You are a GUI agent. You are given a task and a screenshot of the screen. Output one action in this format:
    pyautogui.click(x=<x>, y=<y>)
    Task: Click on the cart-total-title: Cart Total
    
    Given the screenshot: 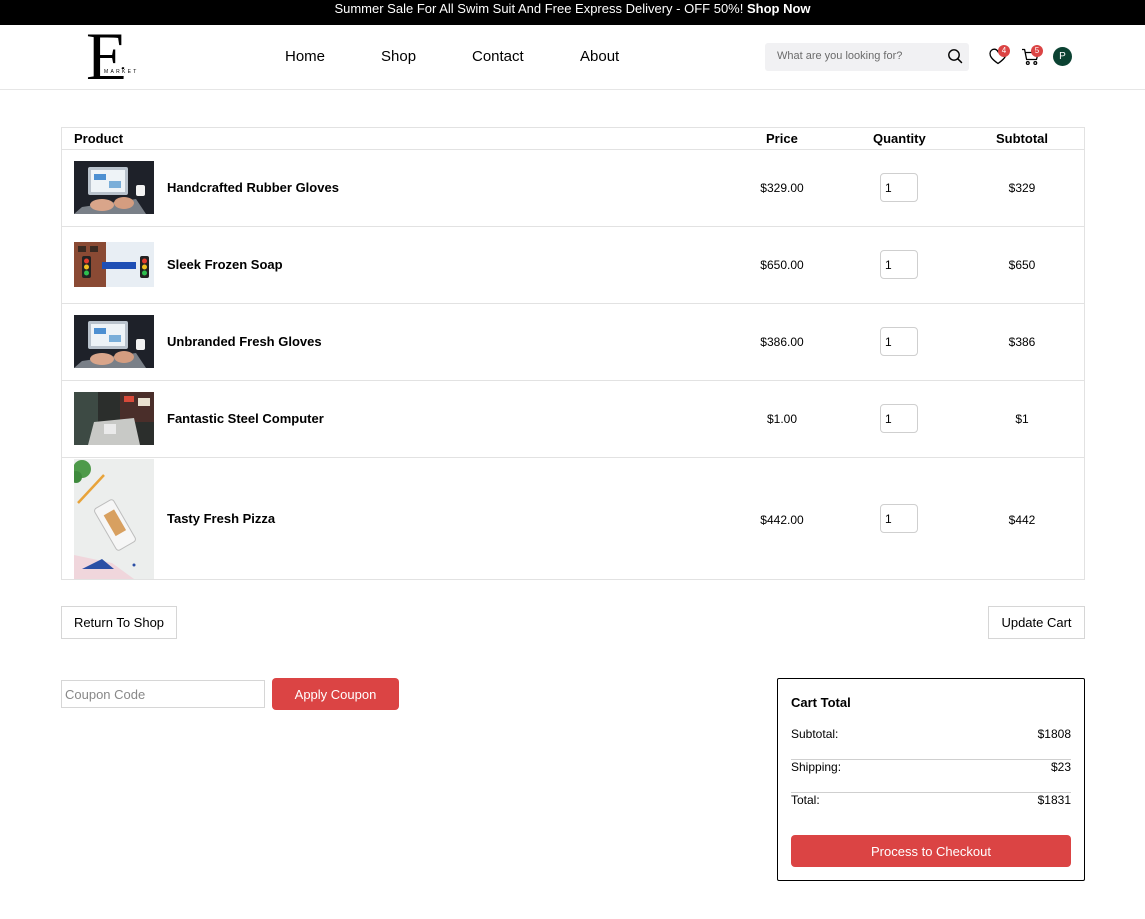 What is the action you would take?
    pyautogui.click(x=821, y=702)
    